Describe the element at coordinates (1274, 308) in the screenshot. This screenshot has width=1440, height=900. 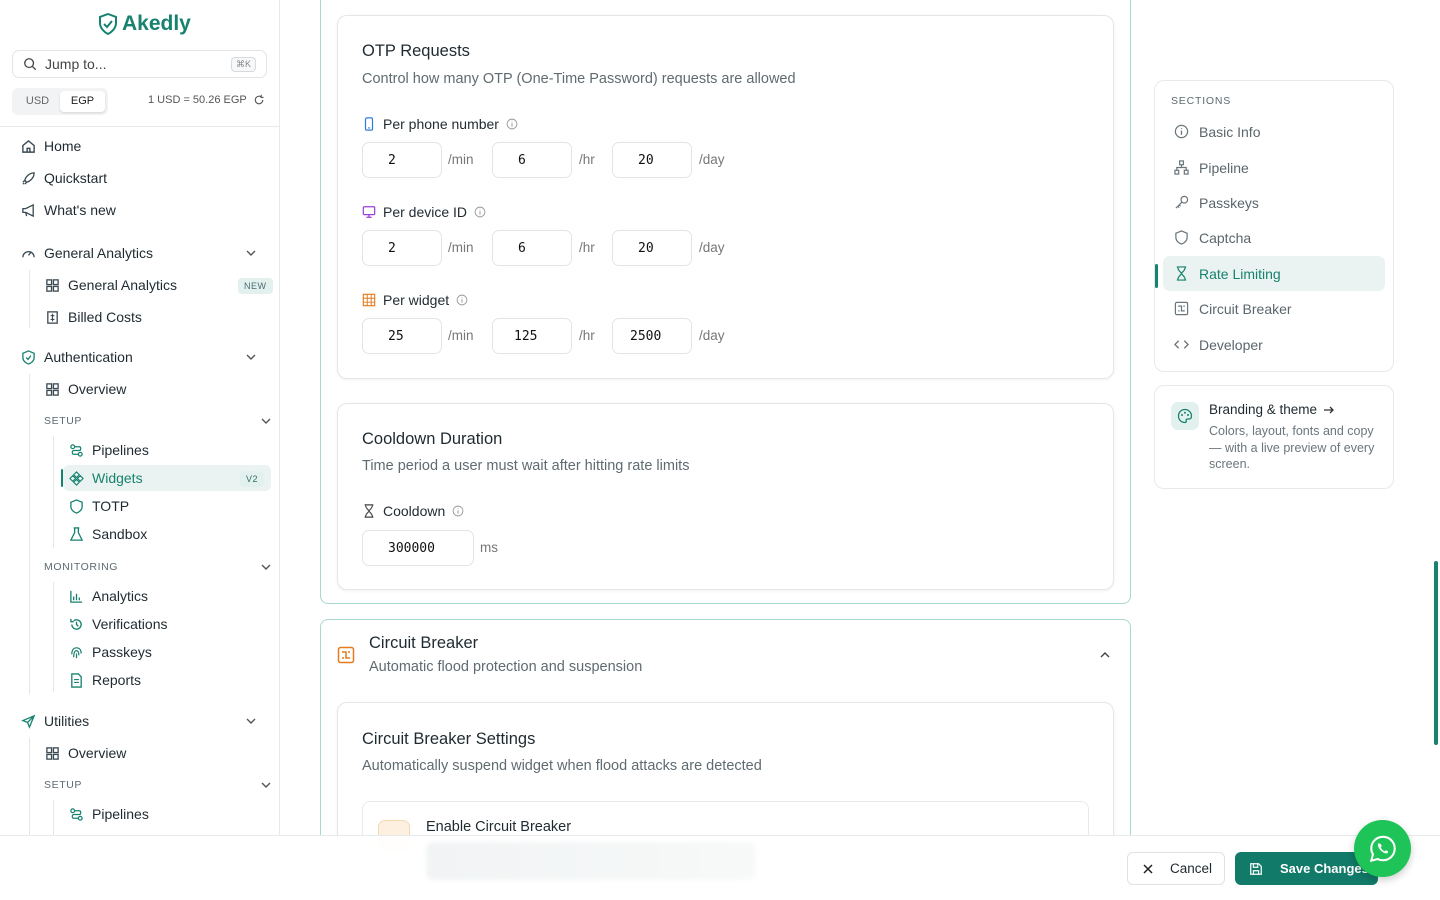
I see `section-link-circuit-breaker: Circuit Breaker` at that location.